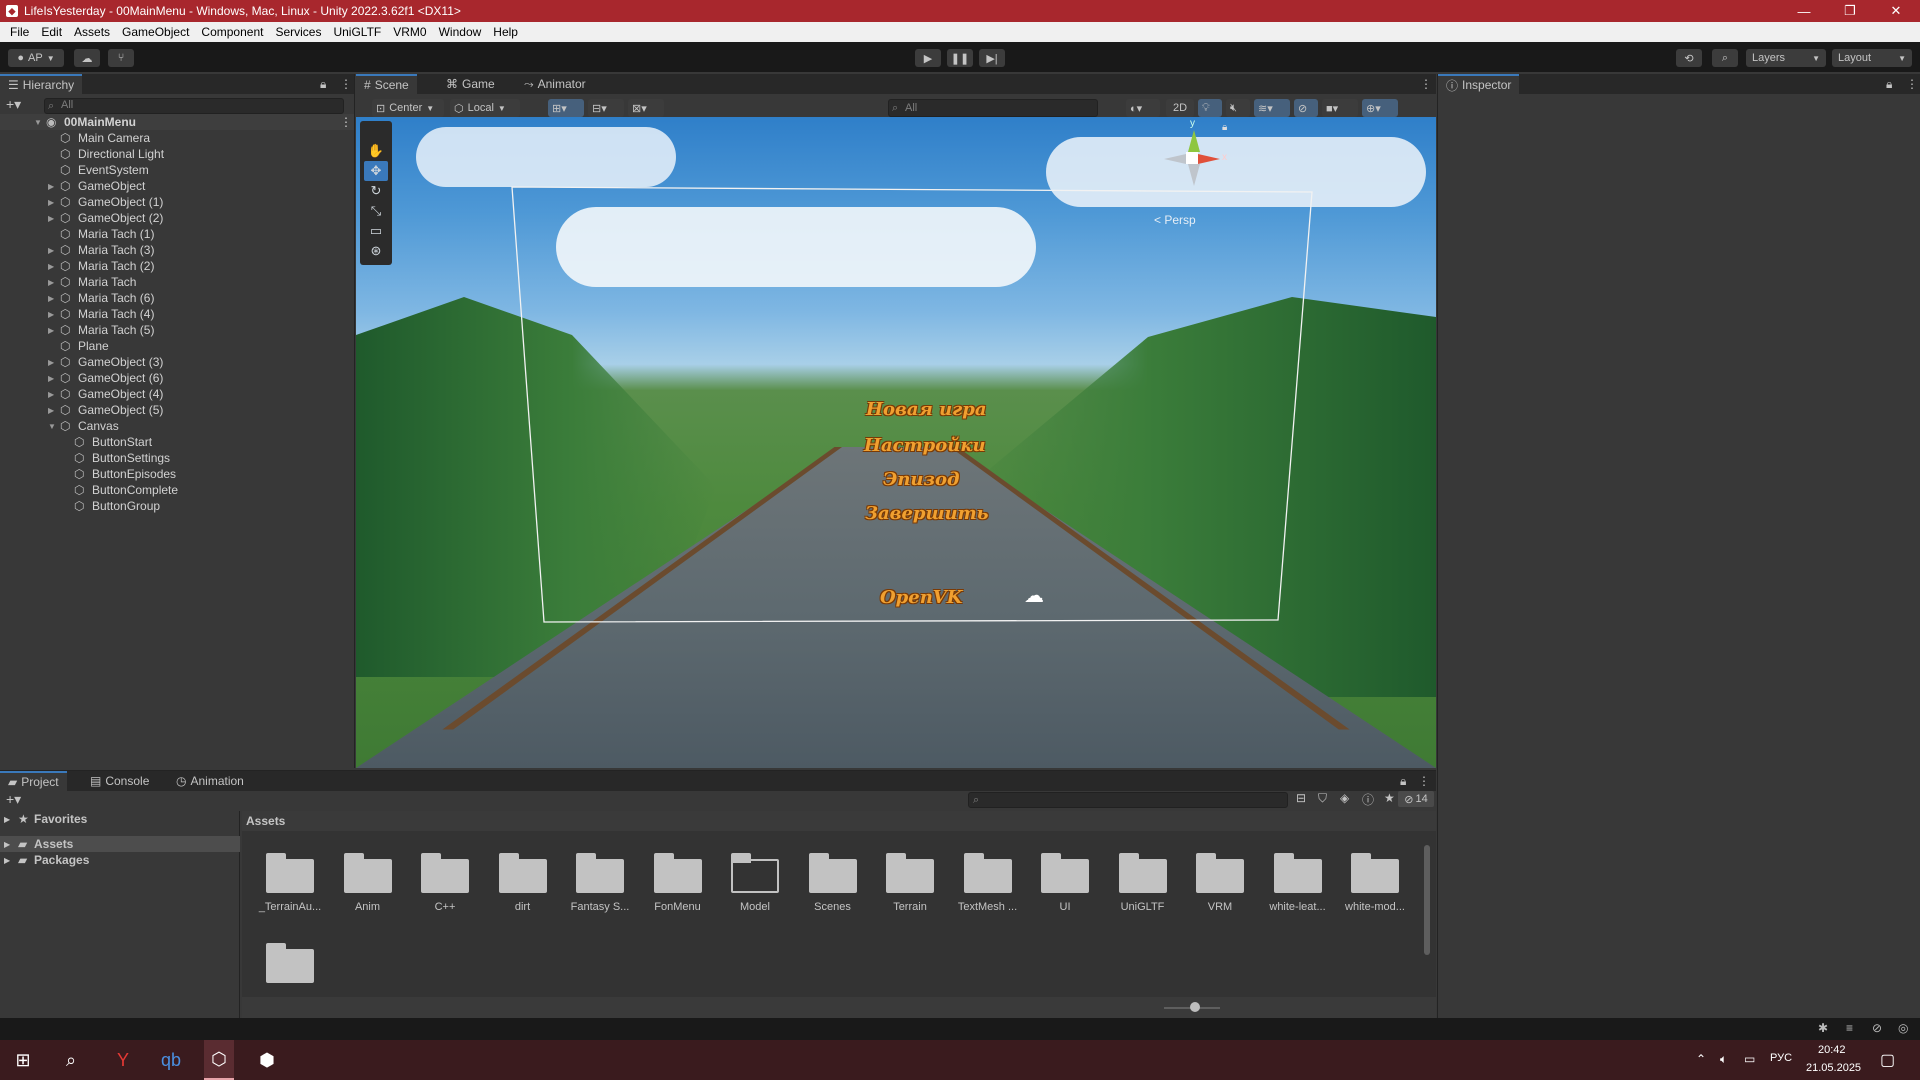 The width and height of the screenshot is (1920, 1080). Describe the element at coordinates (376, 211) in the screenshot. I see `scale-tool-icon: ⤡` at that location.